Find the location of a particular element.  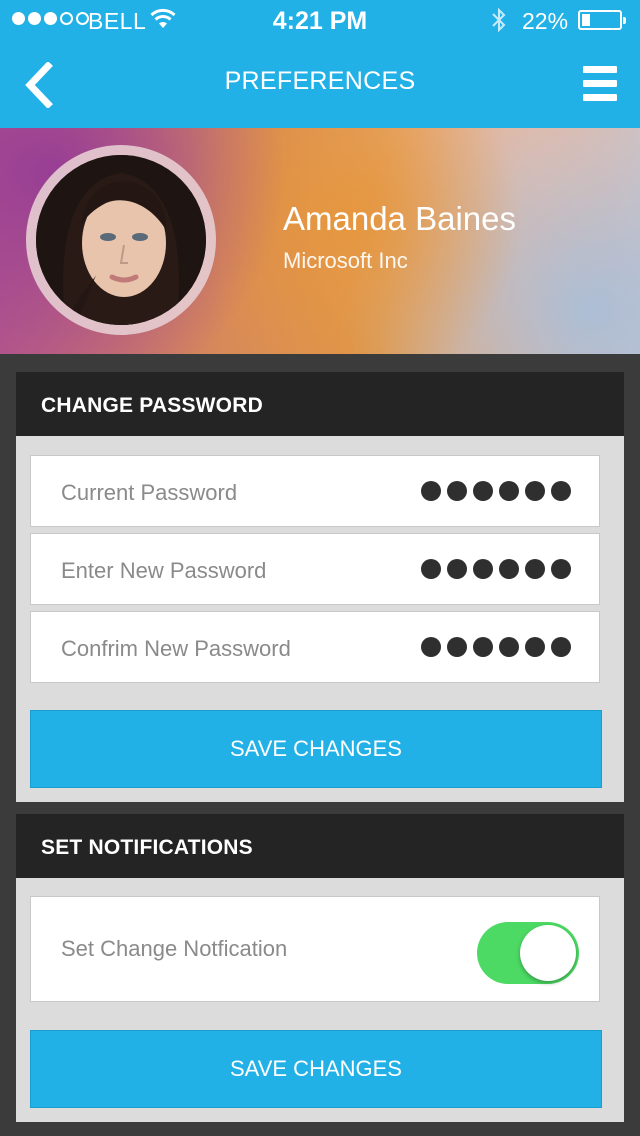

notifications-heading: SET NOTIFICATIONS is located at coordinates (320, 846).